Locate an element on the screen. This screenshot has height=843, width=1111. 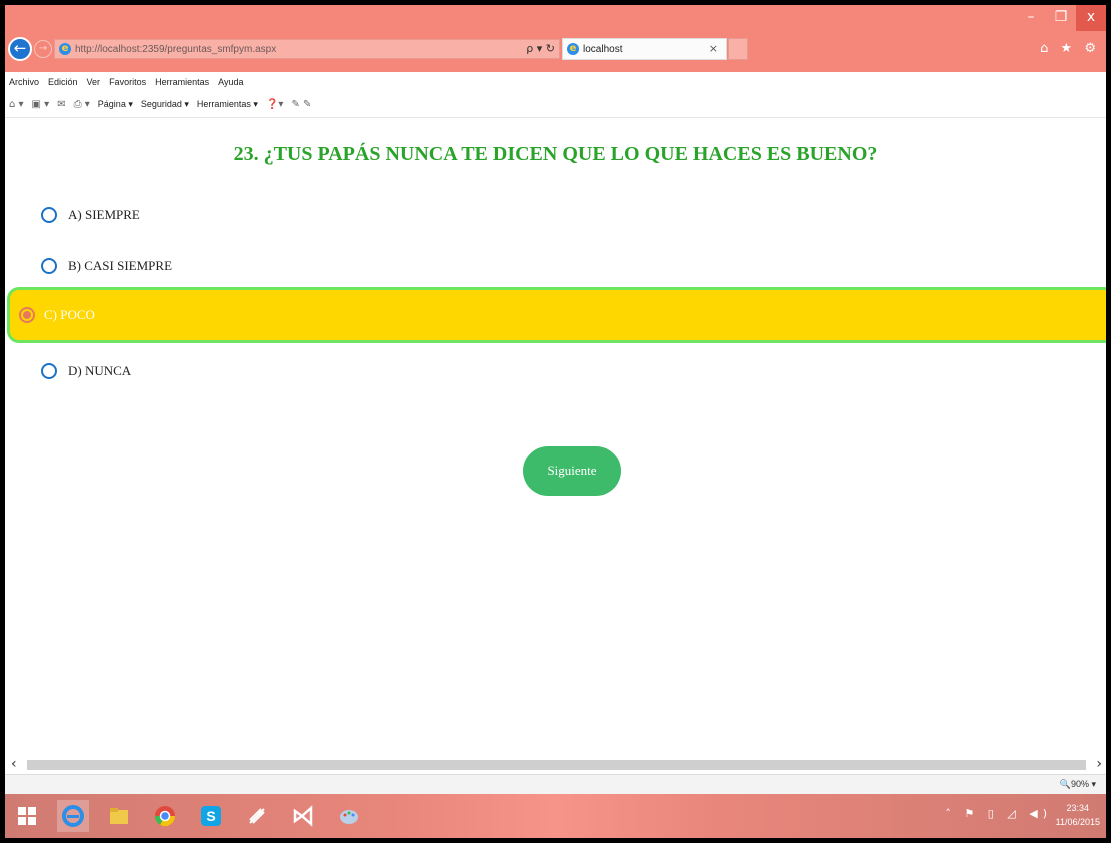
close-window-button: x is located at coordinates (1091, 18).